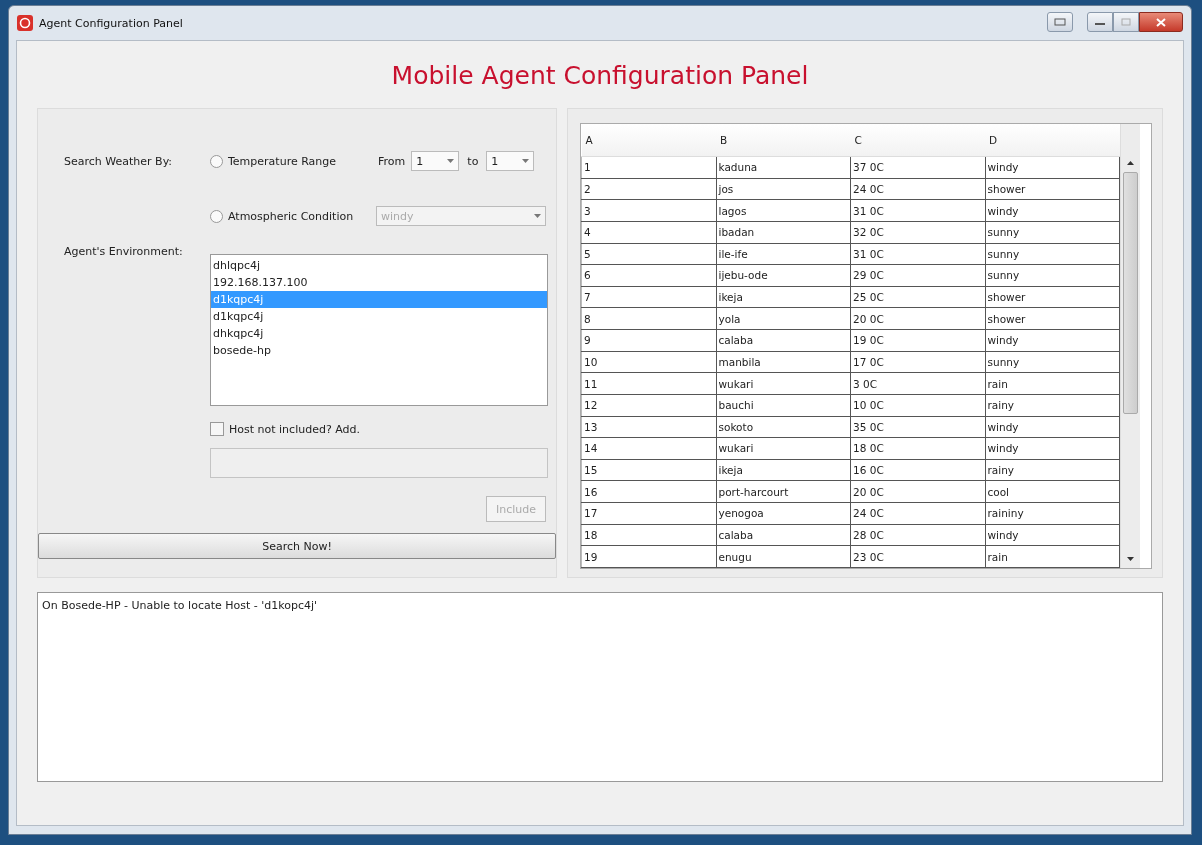 This screenshot has height=845, width=1202. I want to click on log-message: On Bosede-HP - Unable to locate Host - 'd1kopc4j', so click(180, 605).